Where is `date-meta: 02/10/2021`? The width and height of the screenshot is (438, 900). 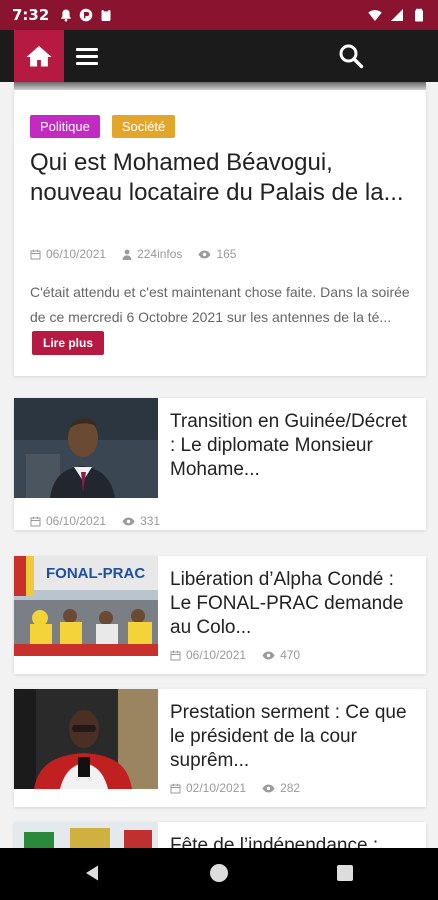
date-meta: 02/10/2021 is located at coordinates (208, 788).